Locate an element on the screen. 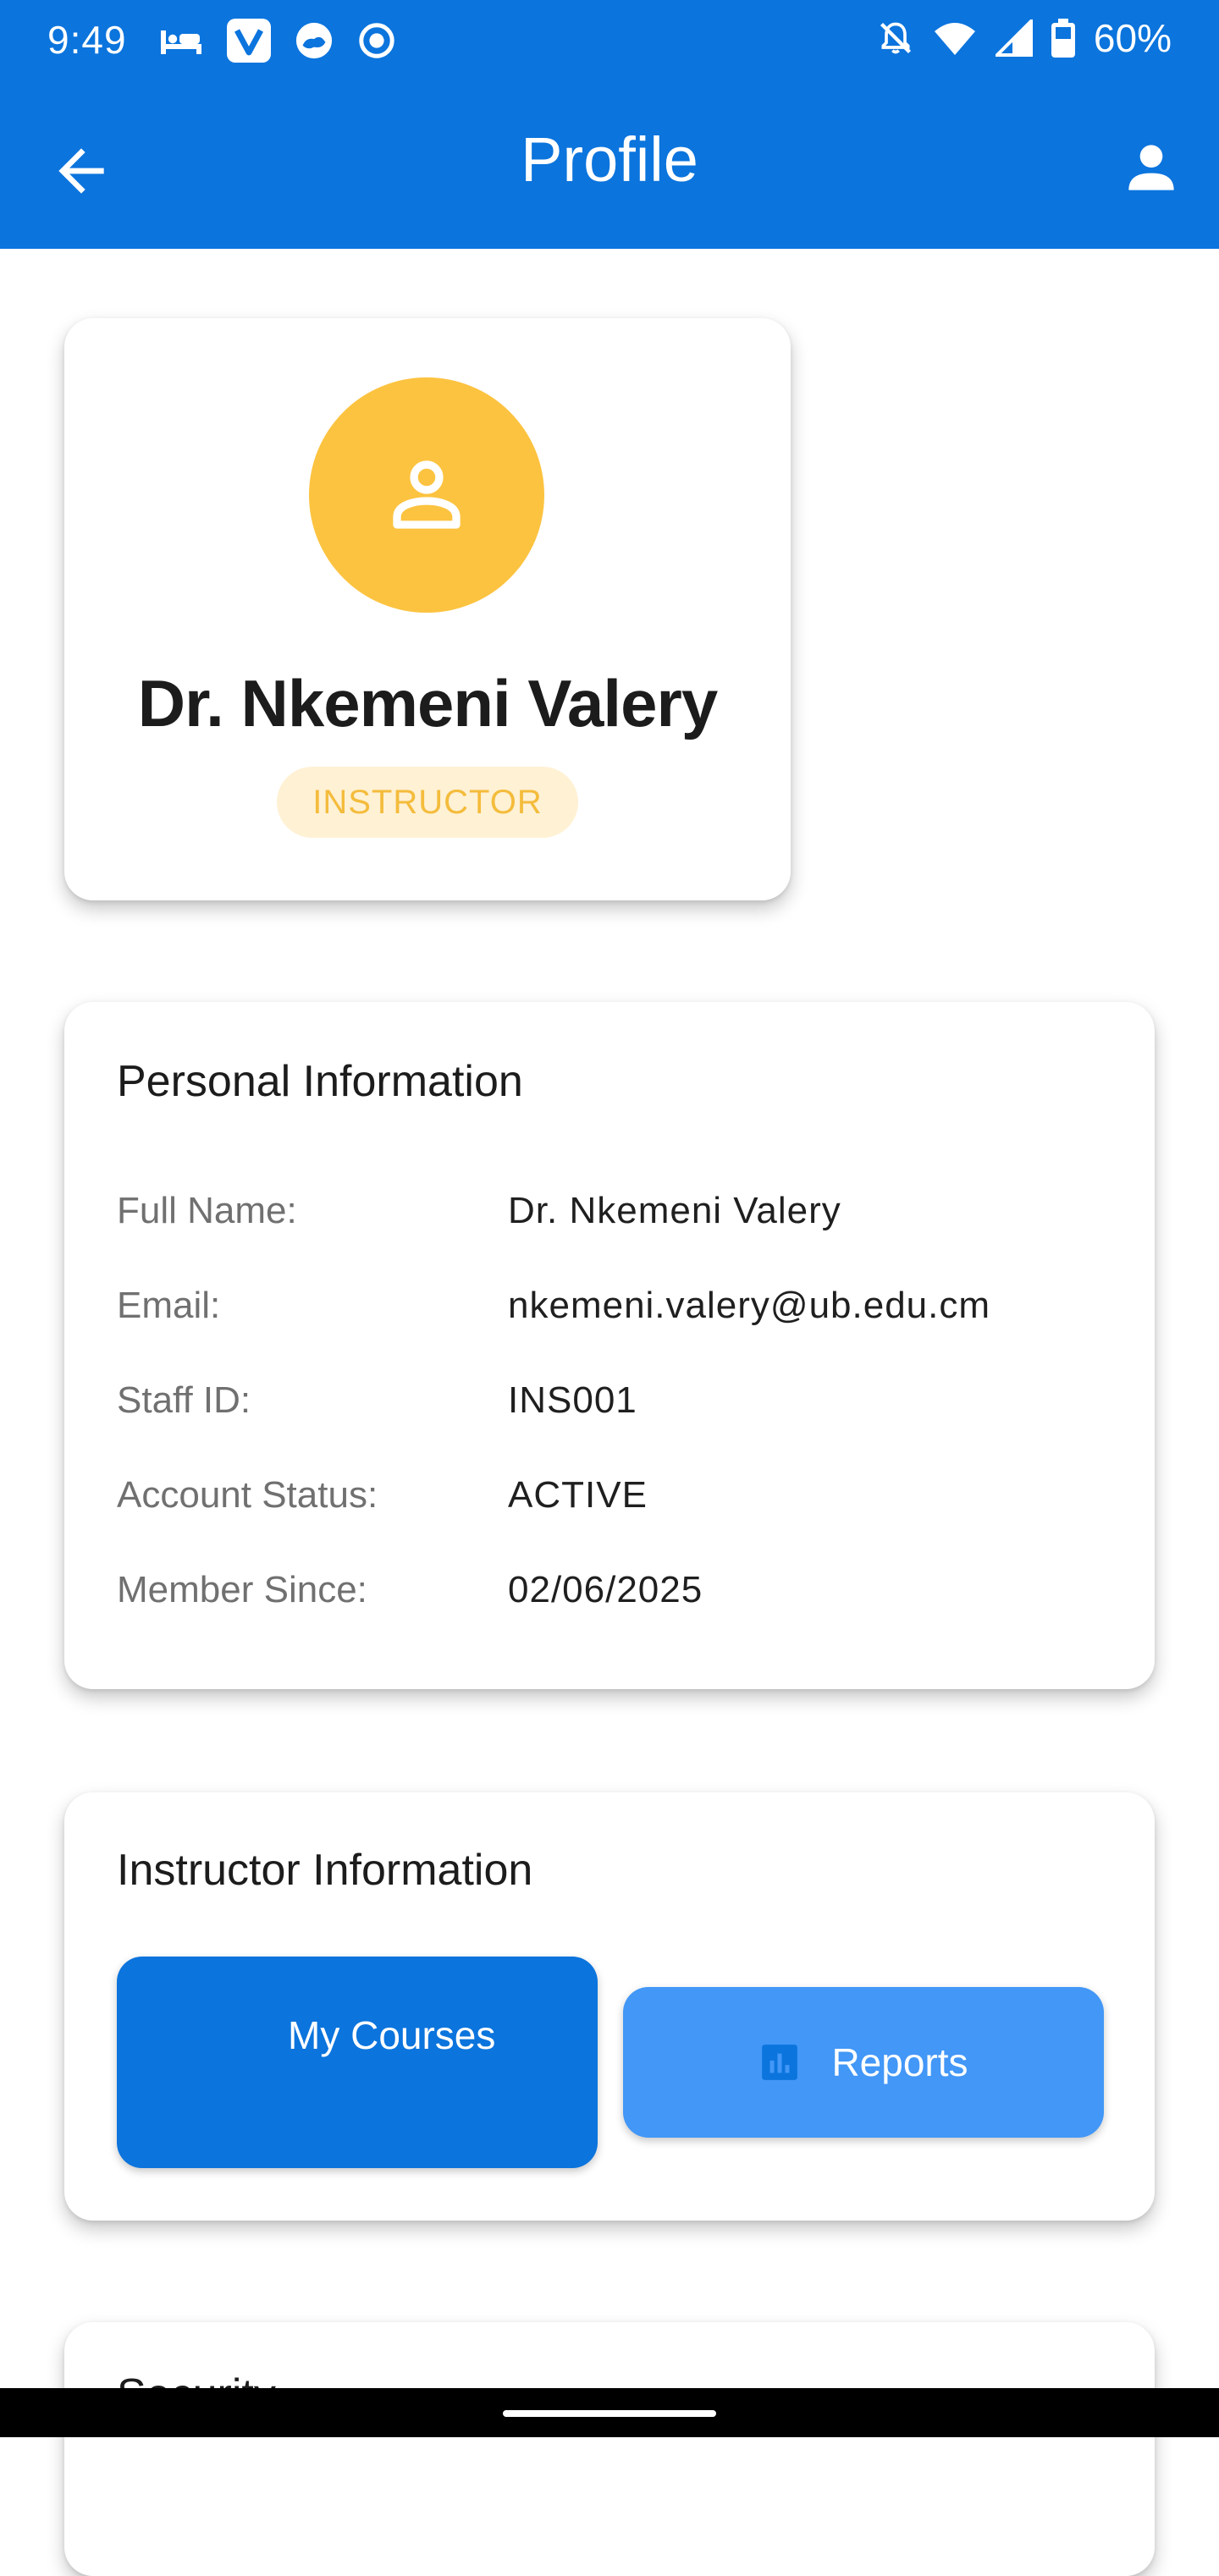 This screenshot has width=1219, height=2576. info-row-account-status: Account Status: ACTIVE is located at coordinates (616, 1503).